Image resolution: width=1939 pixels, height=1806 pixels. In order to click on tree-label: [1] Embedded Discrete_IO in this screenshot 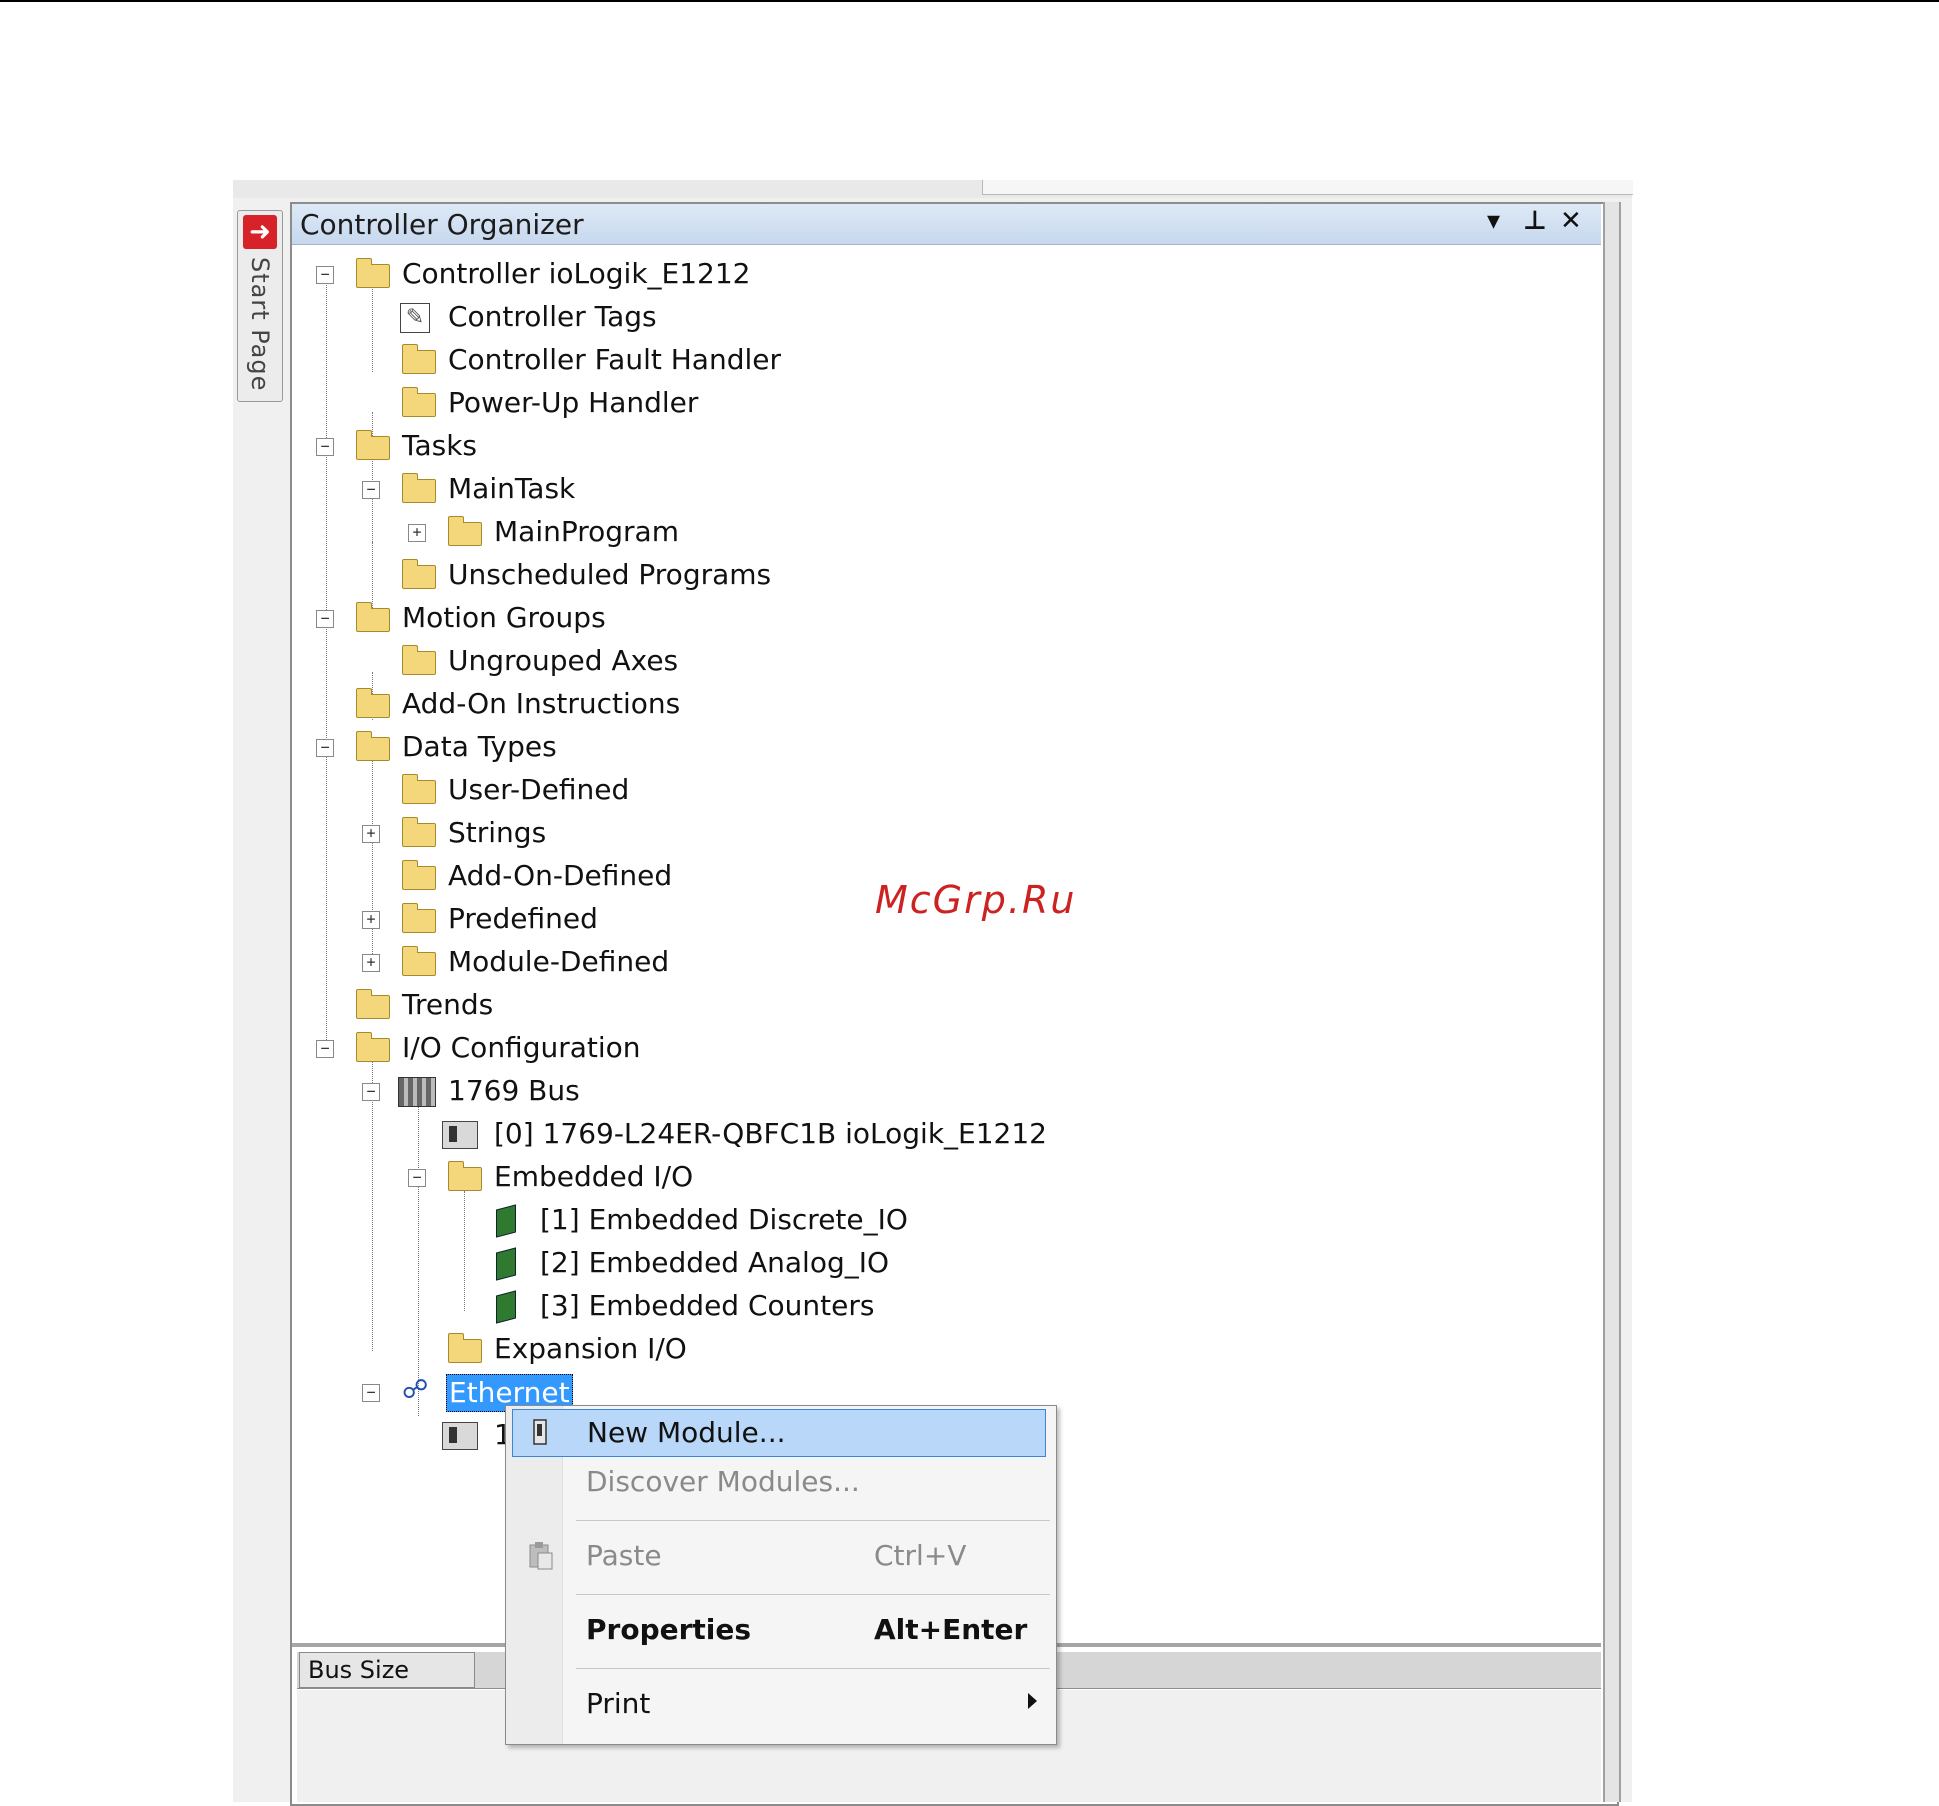, I will do `click(724, 1219)`.